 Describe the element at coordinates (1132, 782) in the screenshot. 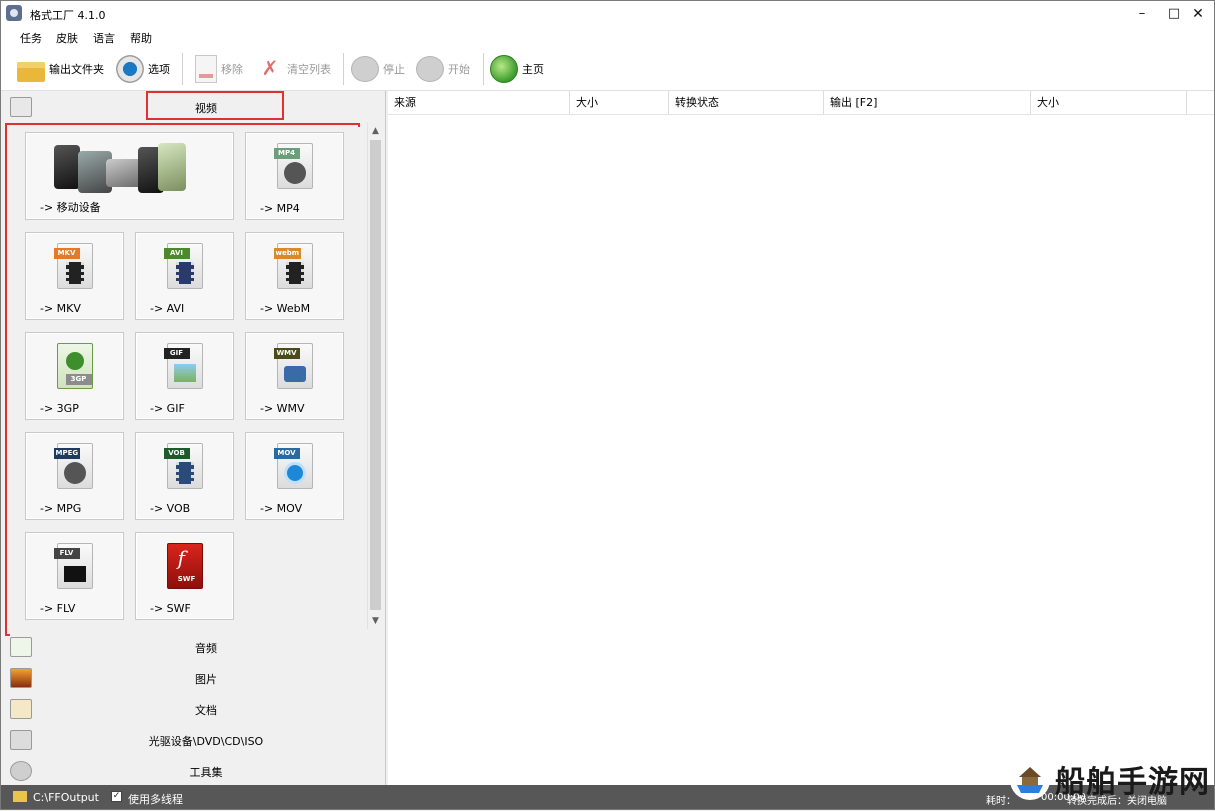

I see `watermark-text: 船舶手游网` at that location.